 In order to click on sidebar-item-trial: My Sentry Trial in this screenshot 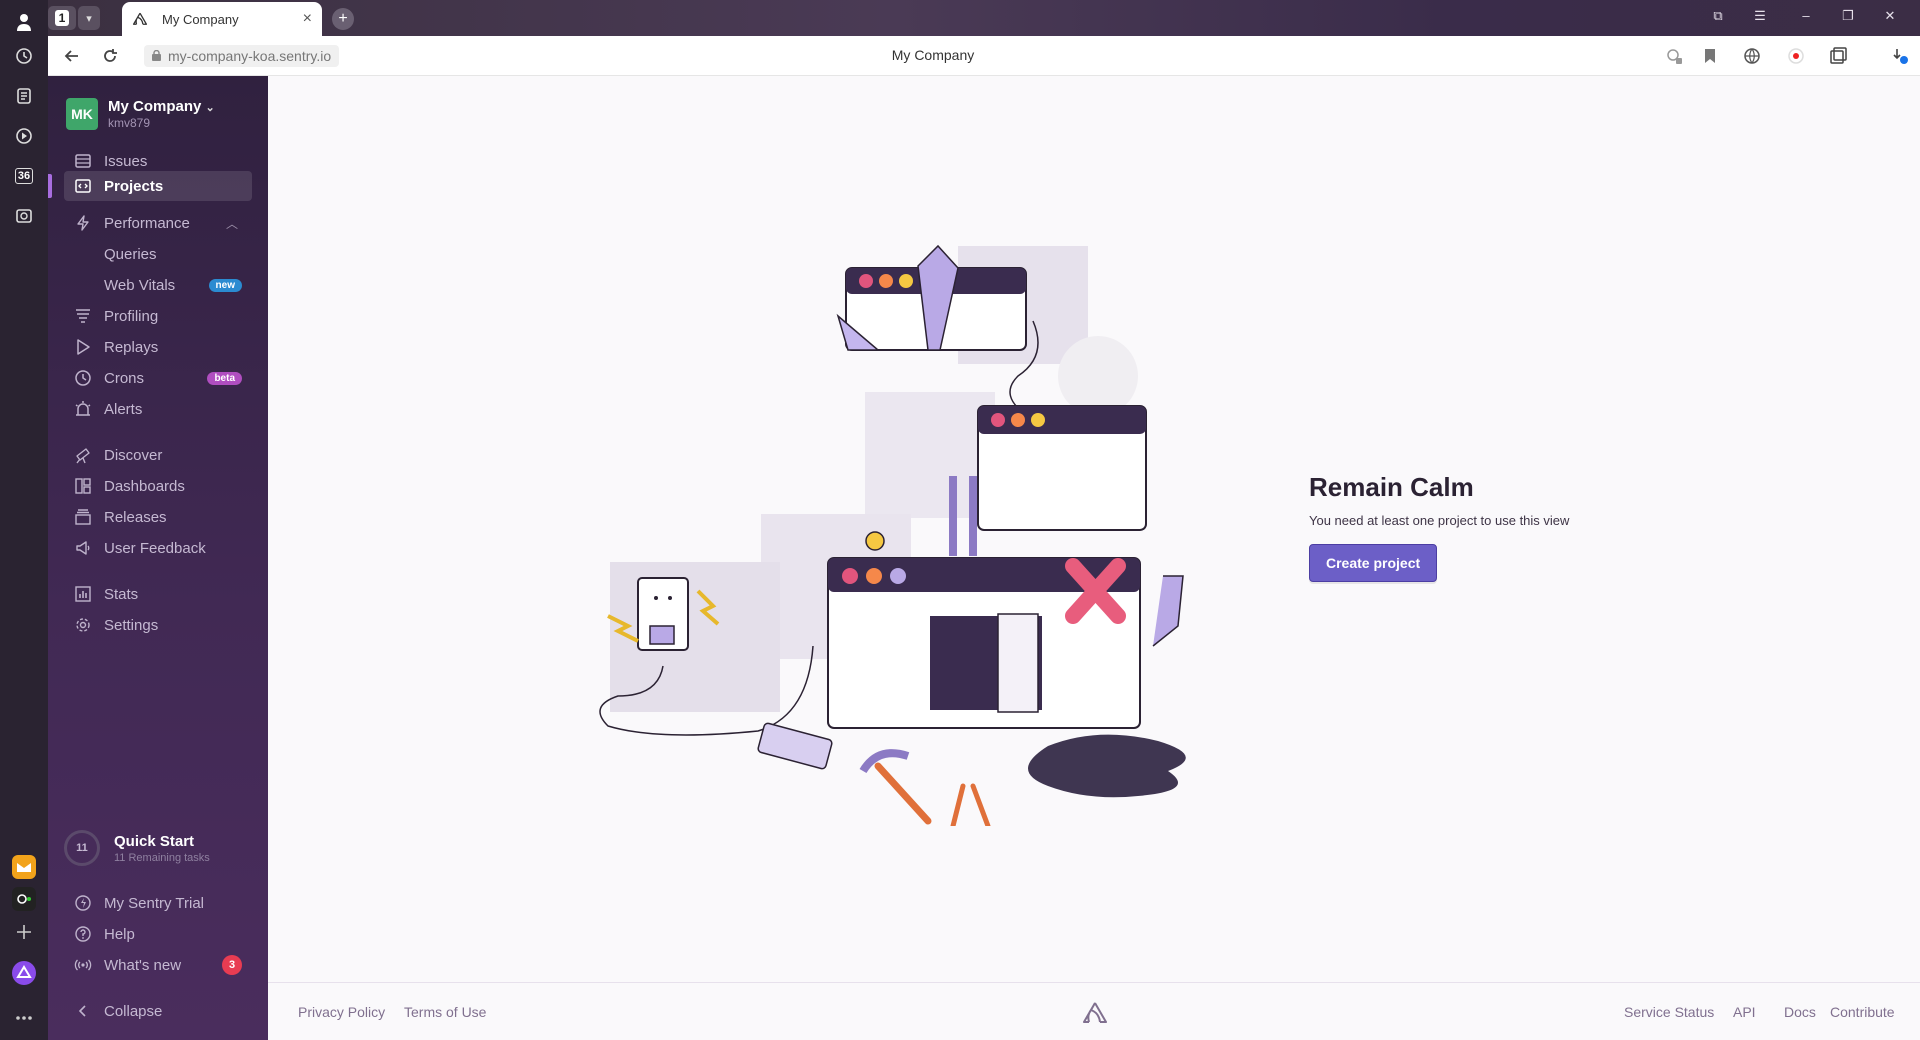, I will do `click(158, 903)`.